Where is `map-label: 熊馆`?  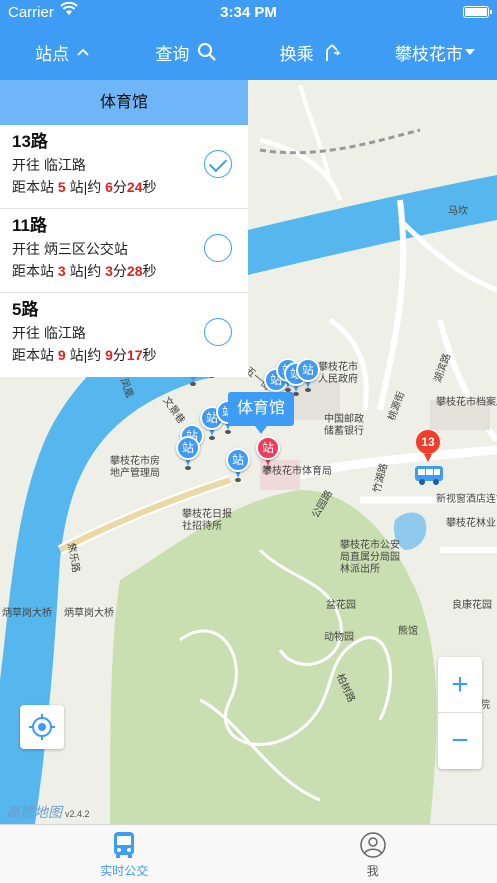
map-label: 熊馆 is located at coordinates (408, 631).